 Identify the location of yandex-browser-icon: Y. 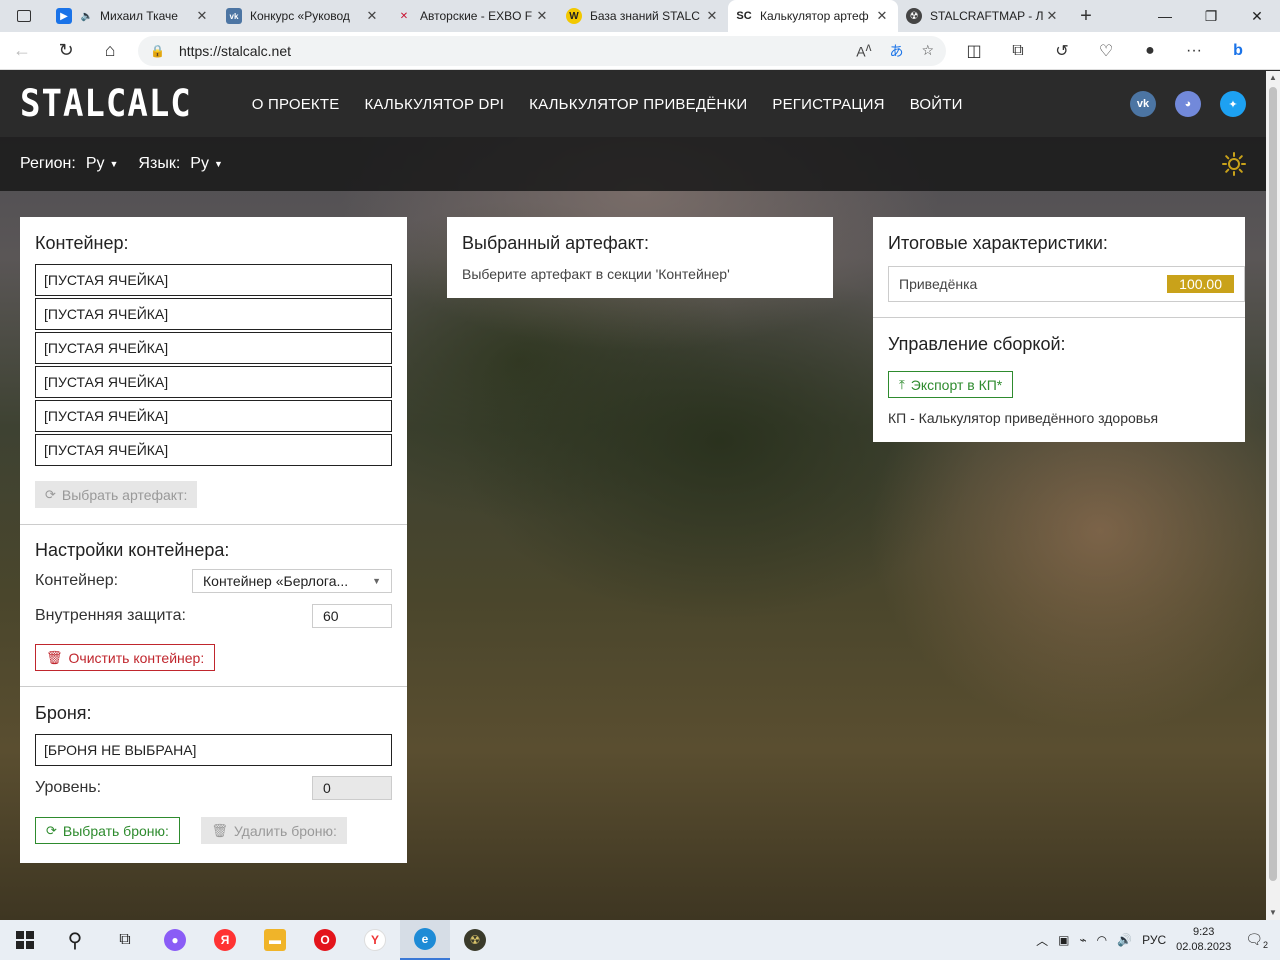
(375, 940).